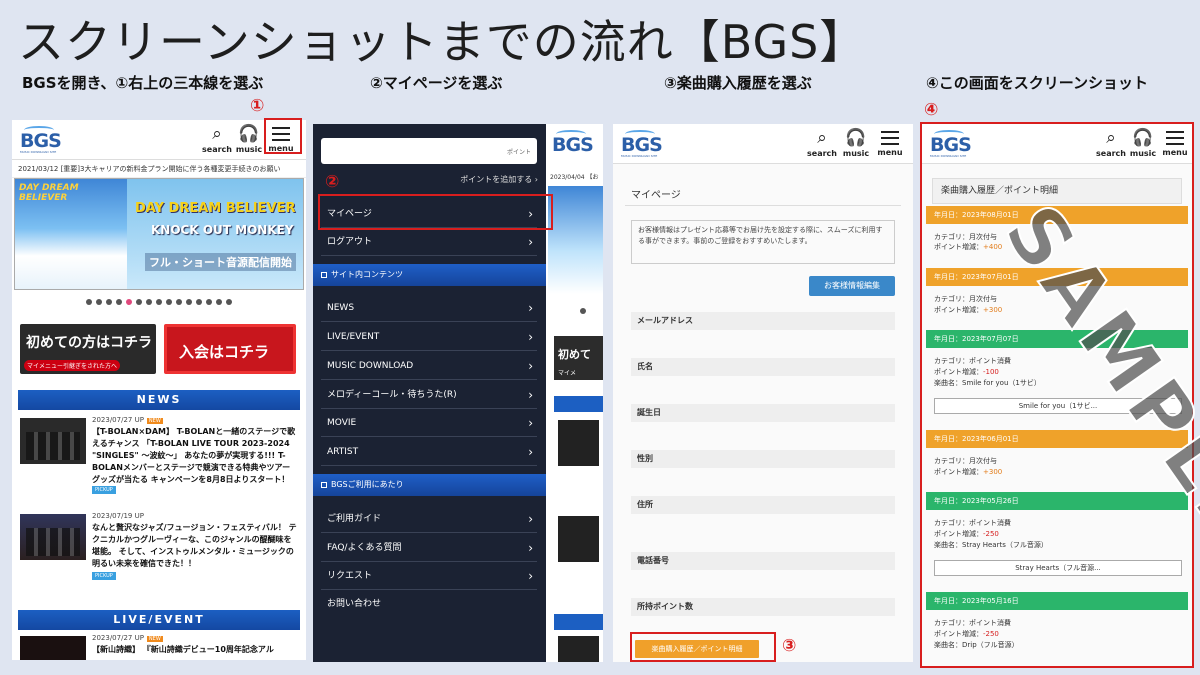  I want to click on menu-item-music-download: MUSIC DOWNLOAD ›, so click(429, 366).